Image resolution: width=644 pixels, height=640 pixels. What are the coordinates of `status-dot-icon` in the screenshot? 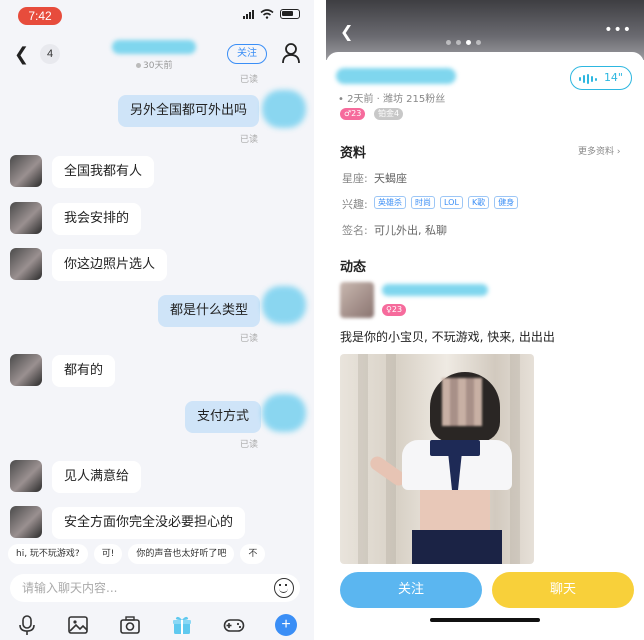 It's located at (138, 65).